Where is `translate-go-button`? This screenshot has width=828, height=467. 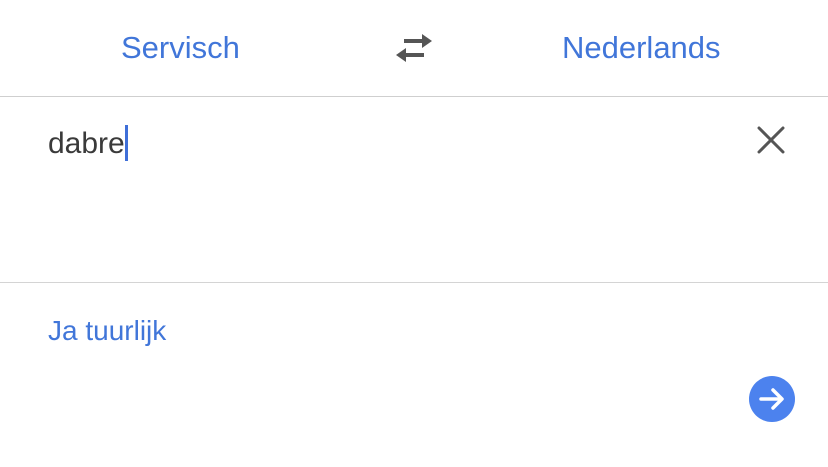 translate-go-button is located at coordinates (772, 399).